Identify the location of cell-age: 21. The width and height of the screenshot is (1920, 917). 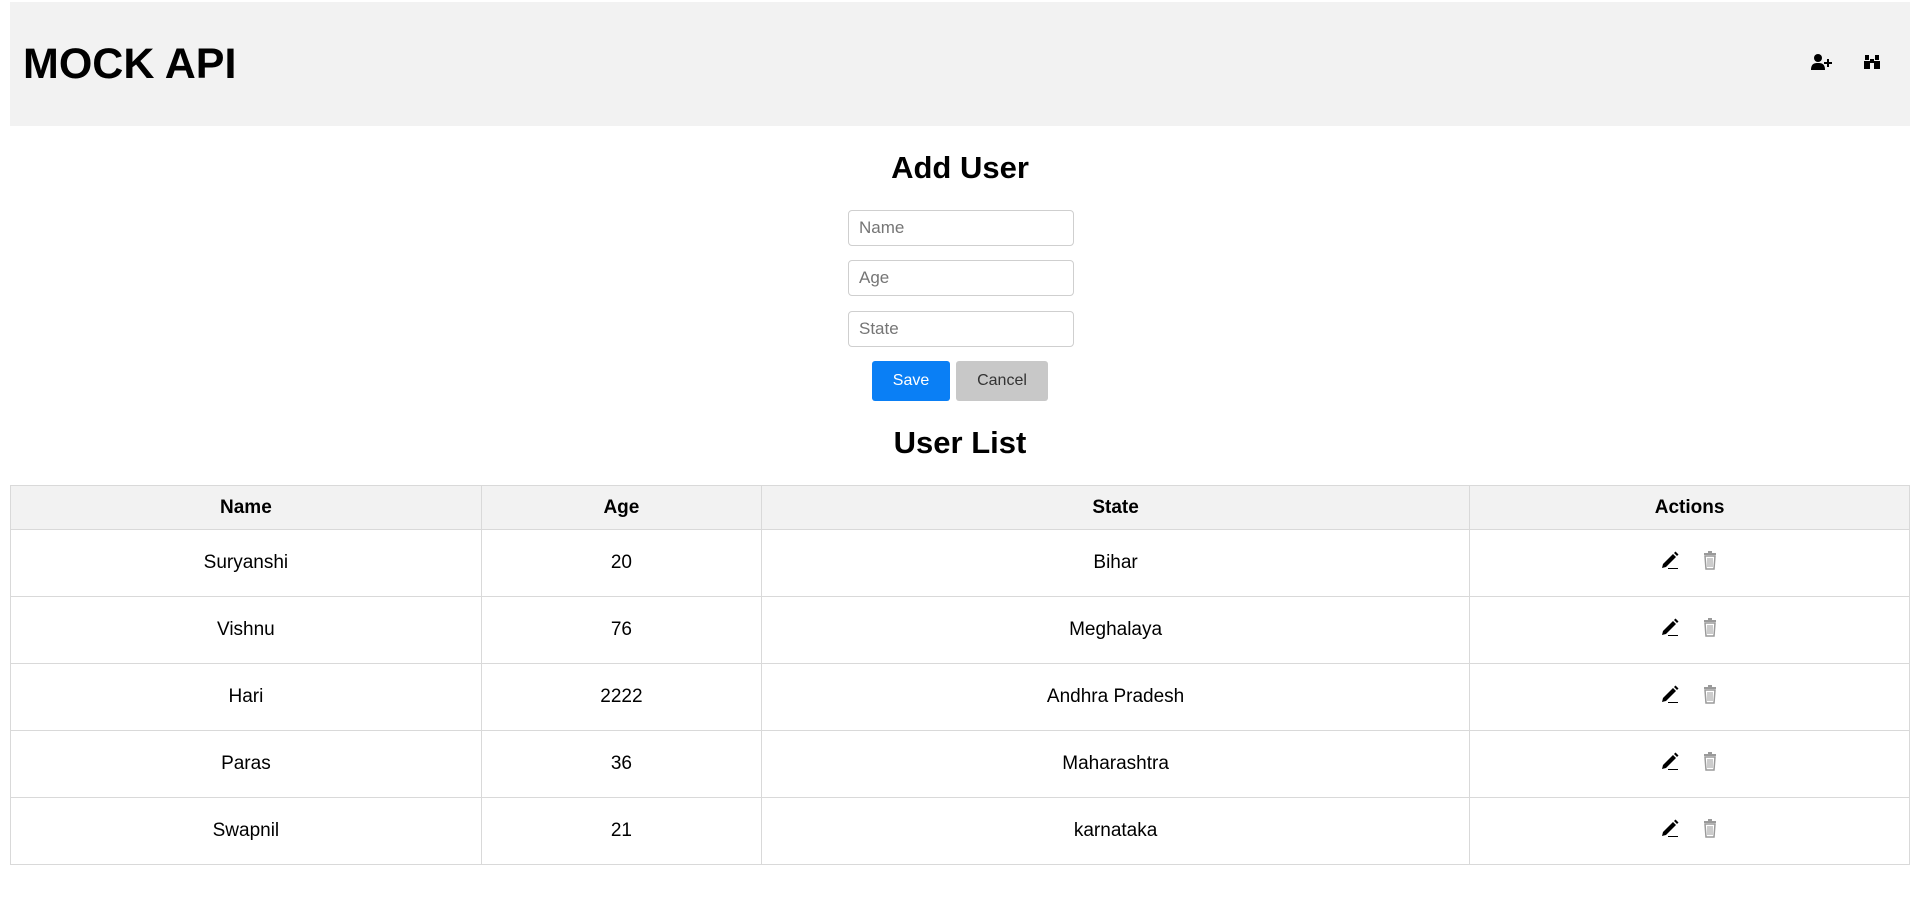
(621, 831).